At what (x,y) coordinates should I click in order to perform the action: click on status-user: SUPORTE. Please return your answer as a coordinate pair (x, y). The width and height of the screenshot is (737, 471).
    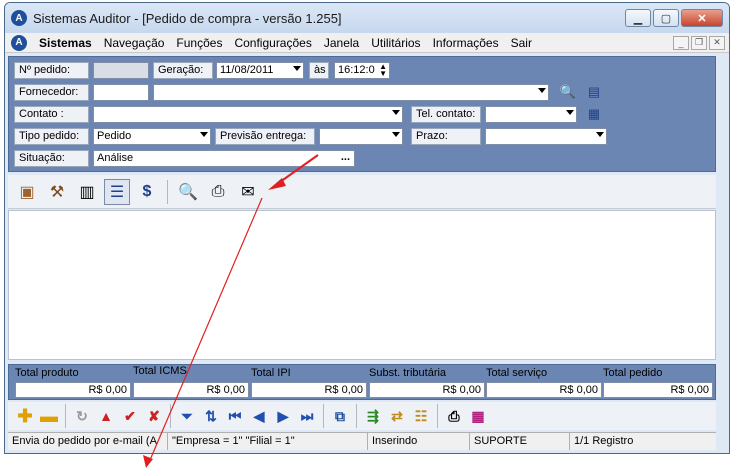
    Looking at the image, I should click on (520, 441).